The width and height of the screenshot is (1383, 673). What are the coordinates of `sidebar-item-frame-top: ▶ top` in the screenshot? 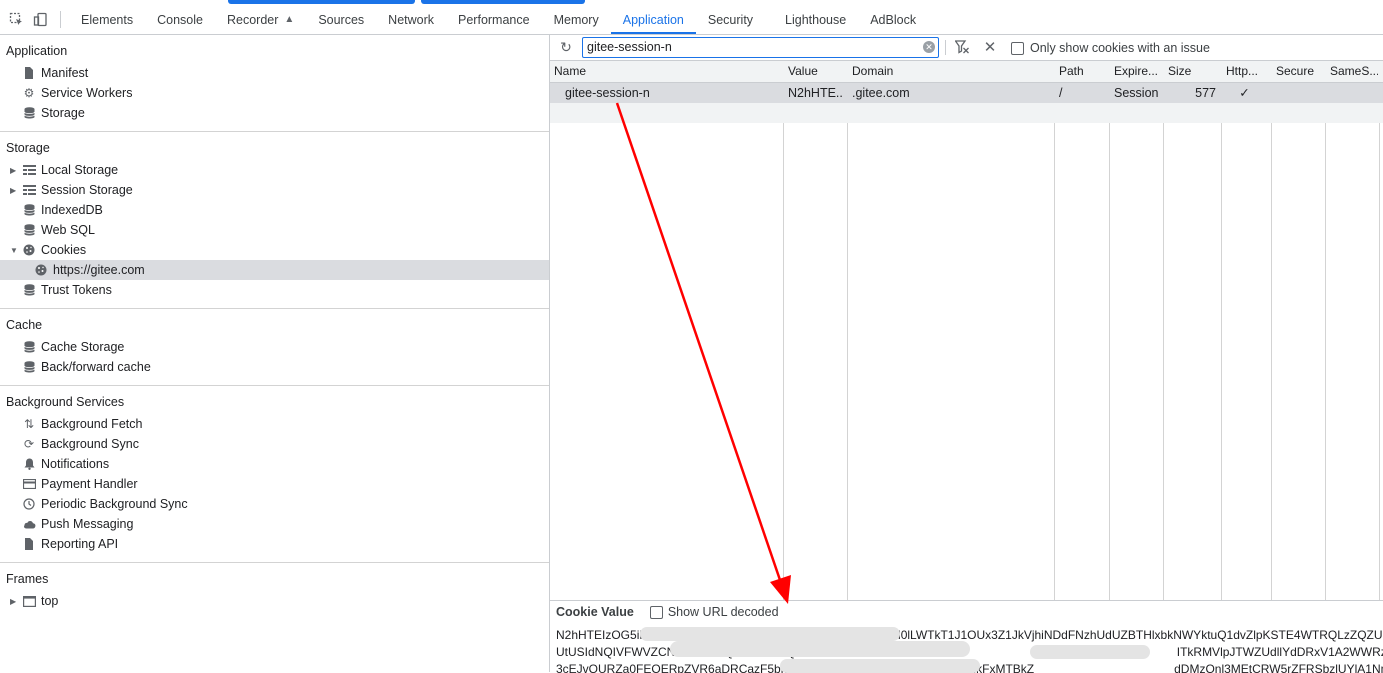 It's located at (274, 601).